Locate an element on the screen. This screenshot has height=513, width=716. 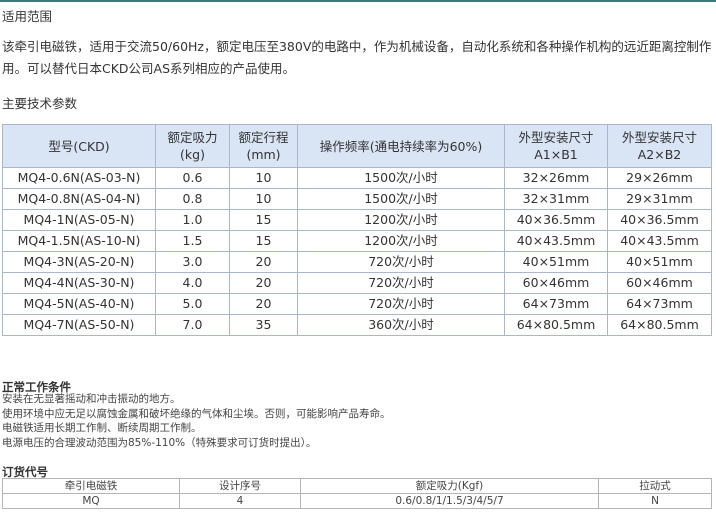
cell-size-a1b1: 40×36.5mm is located at coordinates (556, 220).